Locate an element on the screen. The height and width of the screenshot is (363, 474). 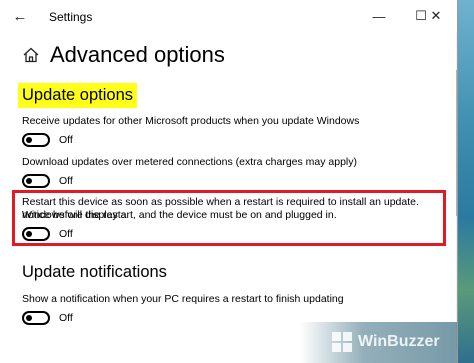
minimize-icon: — is located at coordinates (379, 16).